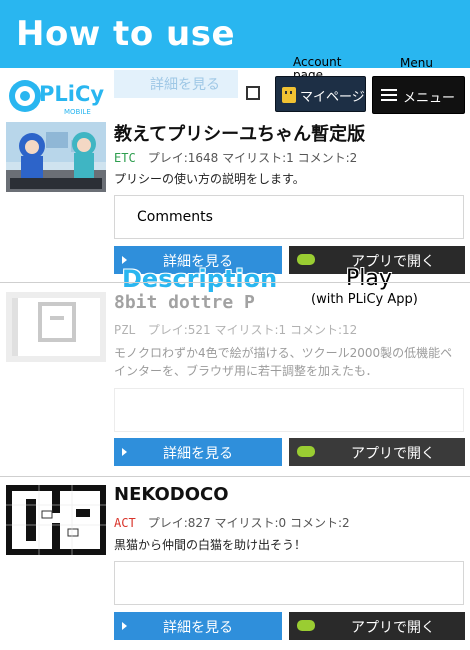 Image resolution: width=470 pixels, height=650 pixels. What do you see at coordinates (364, 299) in the screenshot?
I see `annotation-play-subtitle: (with PLiCy App)` at bounding box center [364, 299].